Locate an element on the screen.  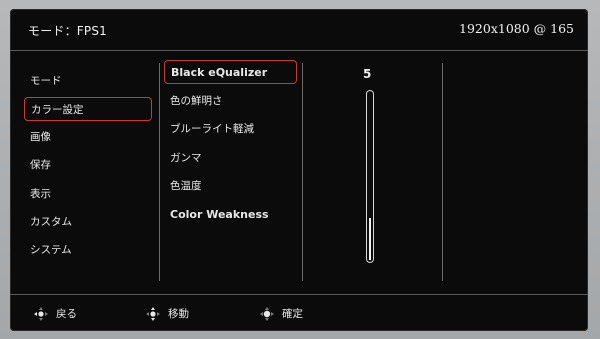
main-menu-item-custom: カスタム is located at coordinates (88, 222).